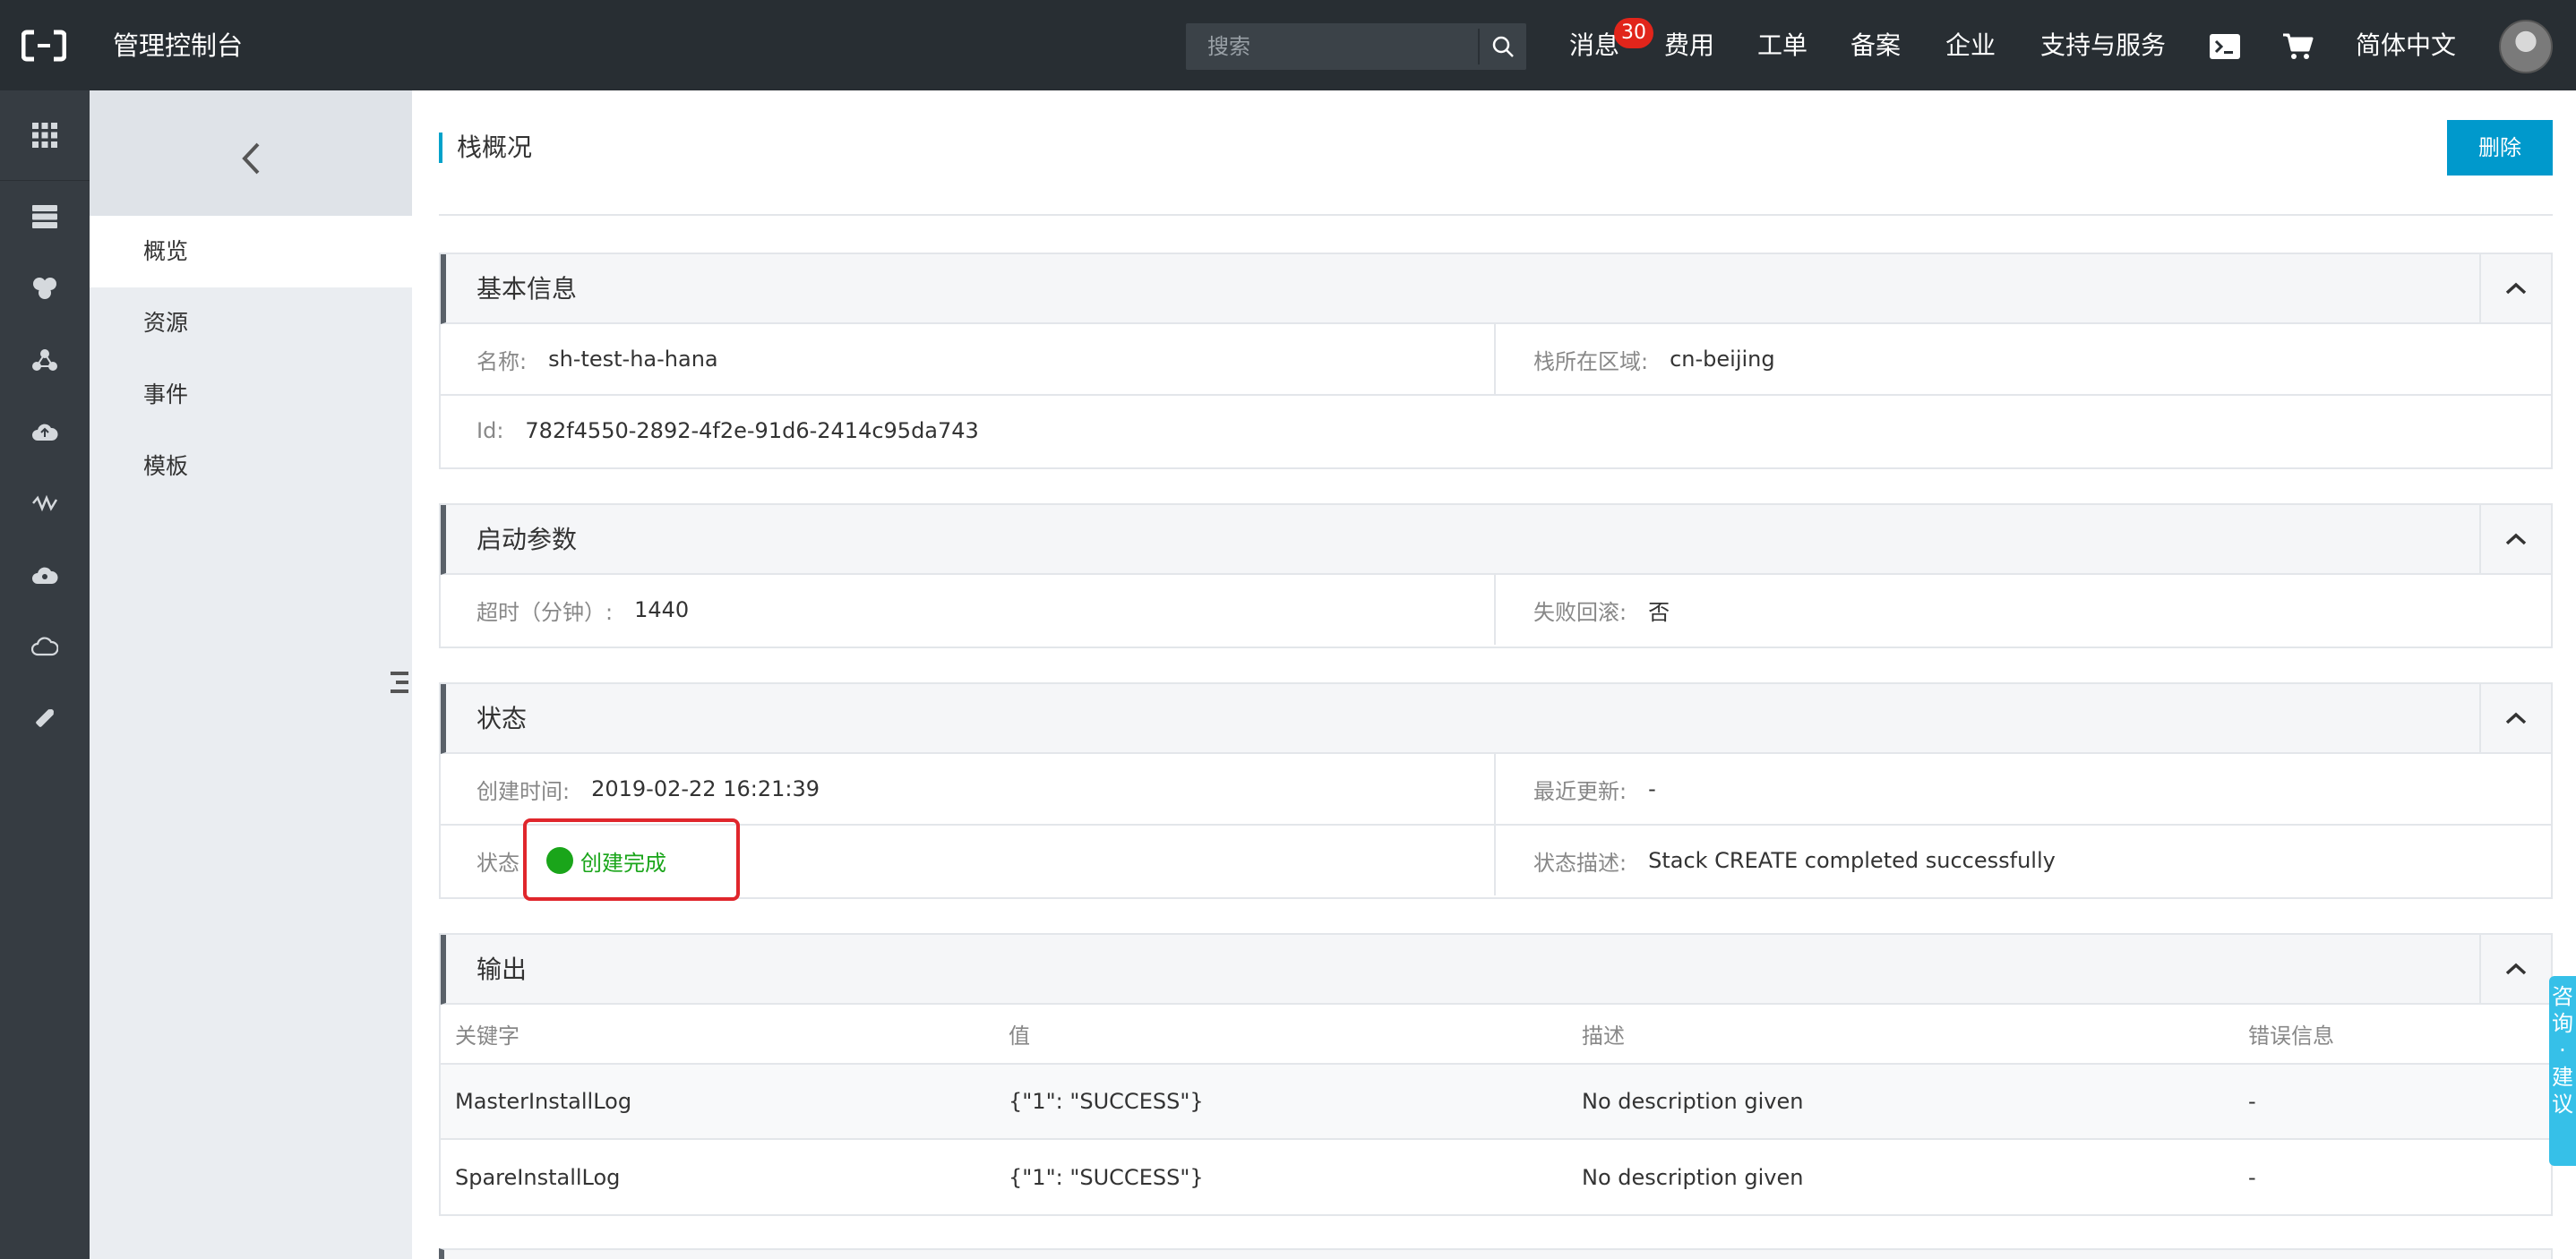 This screenshot has height=1259, width=2576. Describe the element at coordinates (2024, 610) in the screenshot. I see `rollback-field: 失败回滚: 否` at that location.